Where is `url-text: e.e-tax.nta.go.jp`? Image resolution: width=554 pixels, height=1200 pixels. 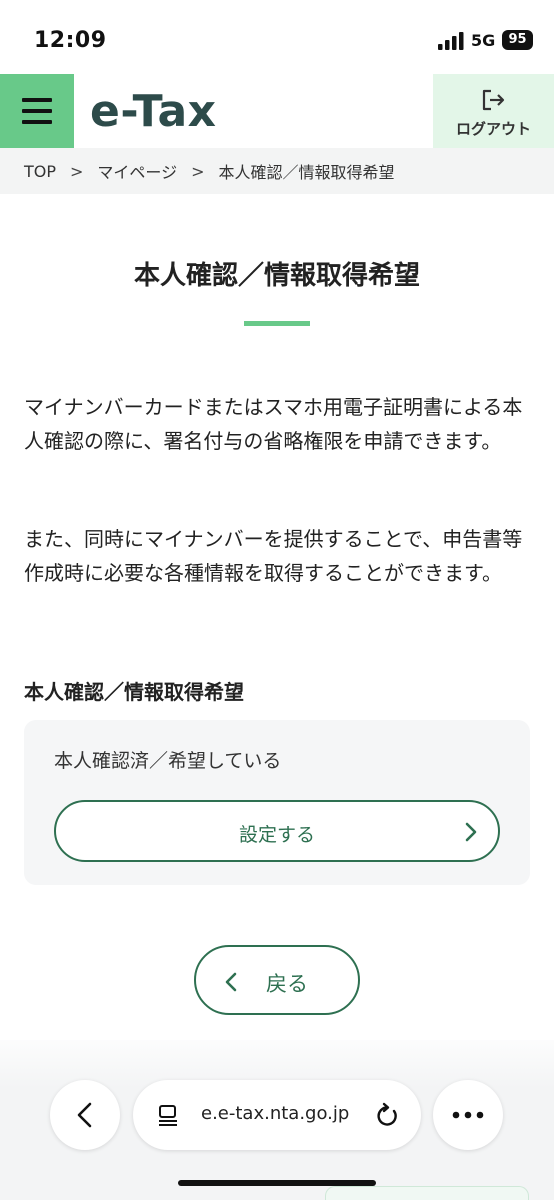
url-text: e.e-tax.nta.go.jp is located at coordinates (275, 1113).